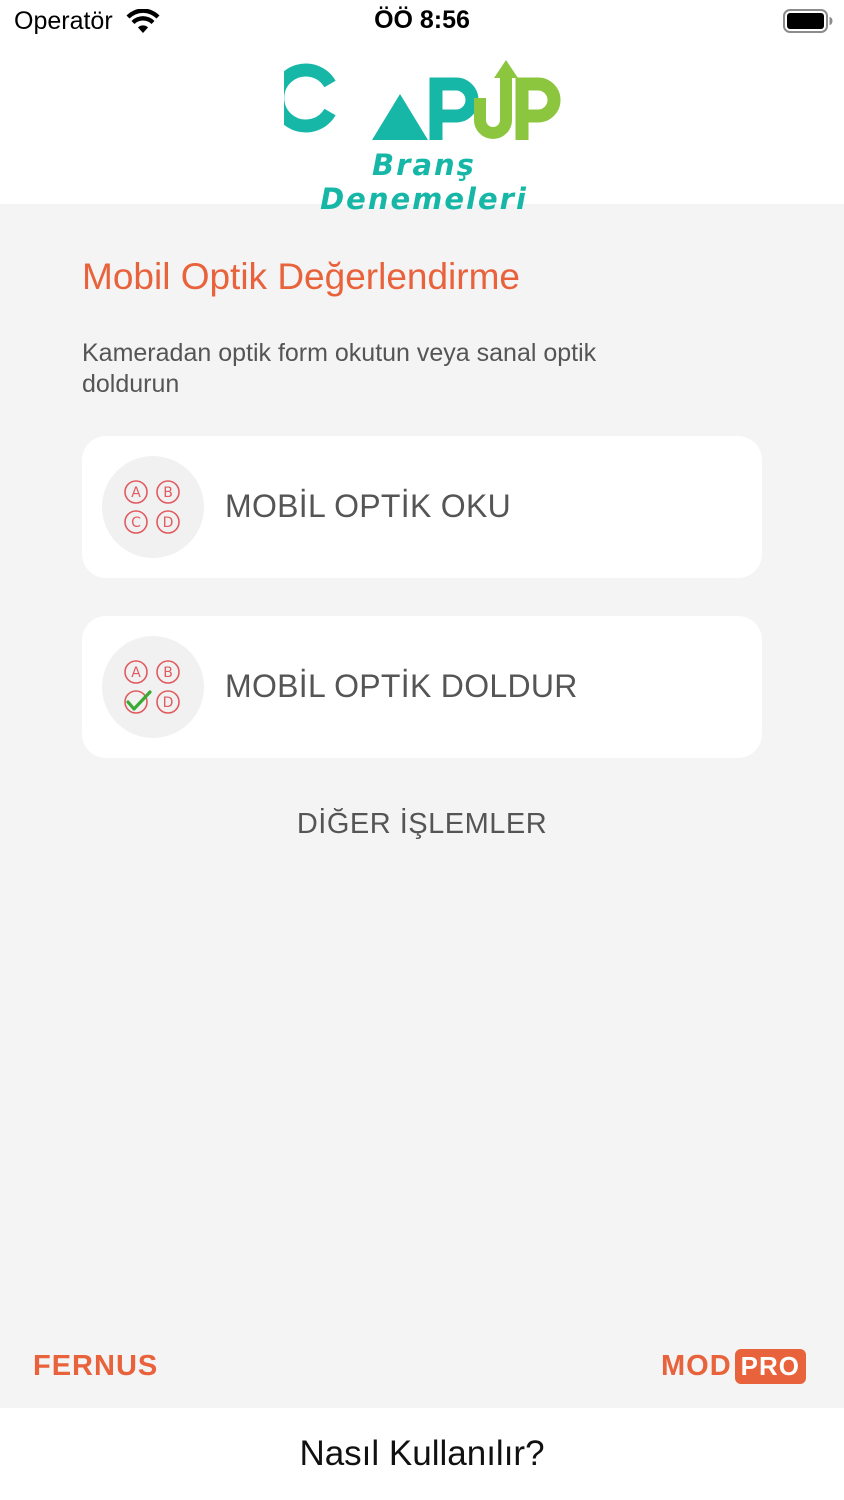 Image resolution: width=844 pixels, height=1500 pixels. I want to click on other-operations-link: DİĞER İŞLEMLER, so click(422, 824).